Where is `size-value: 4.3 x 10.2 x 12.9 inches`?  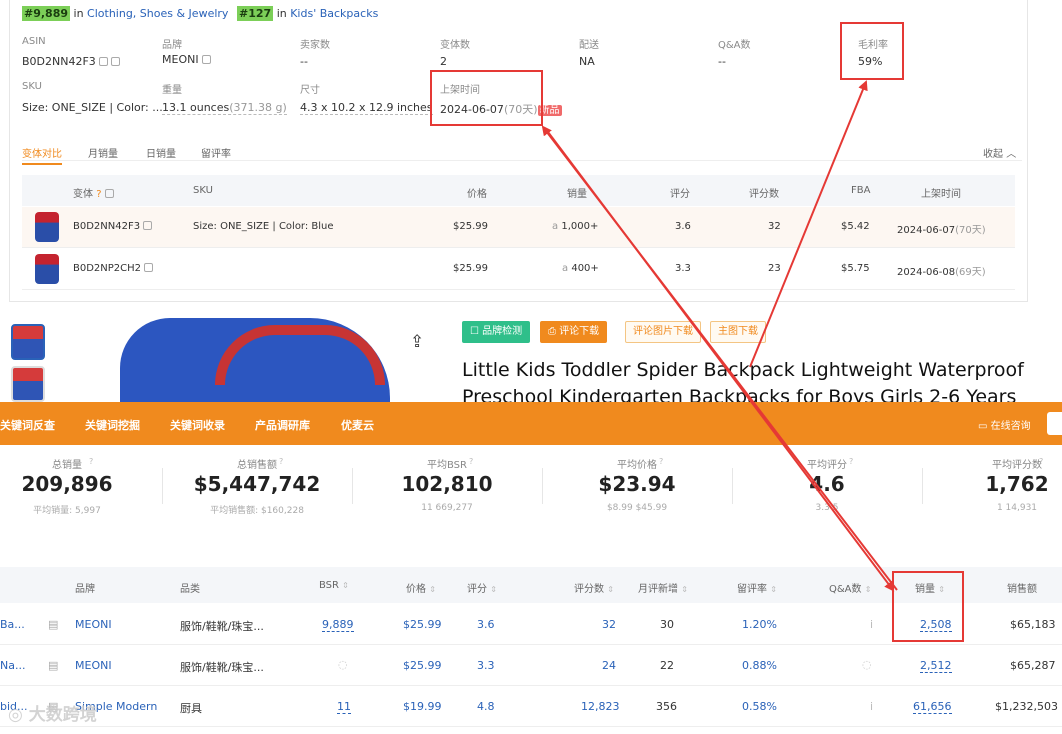 size-value: 4.3 x 10.2 x 12.9 inches is located at coordinates (366, 108).